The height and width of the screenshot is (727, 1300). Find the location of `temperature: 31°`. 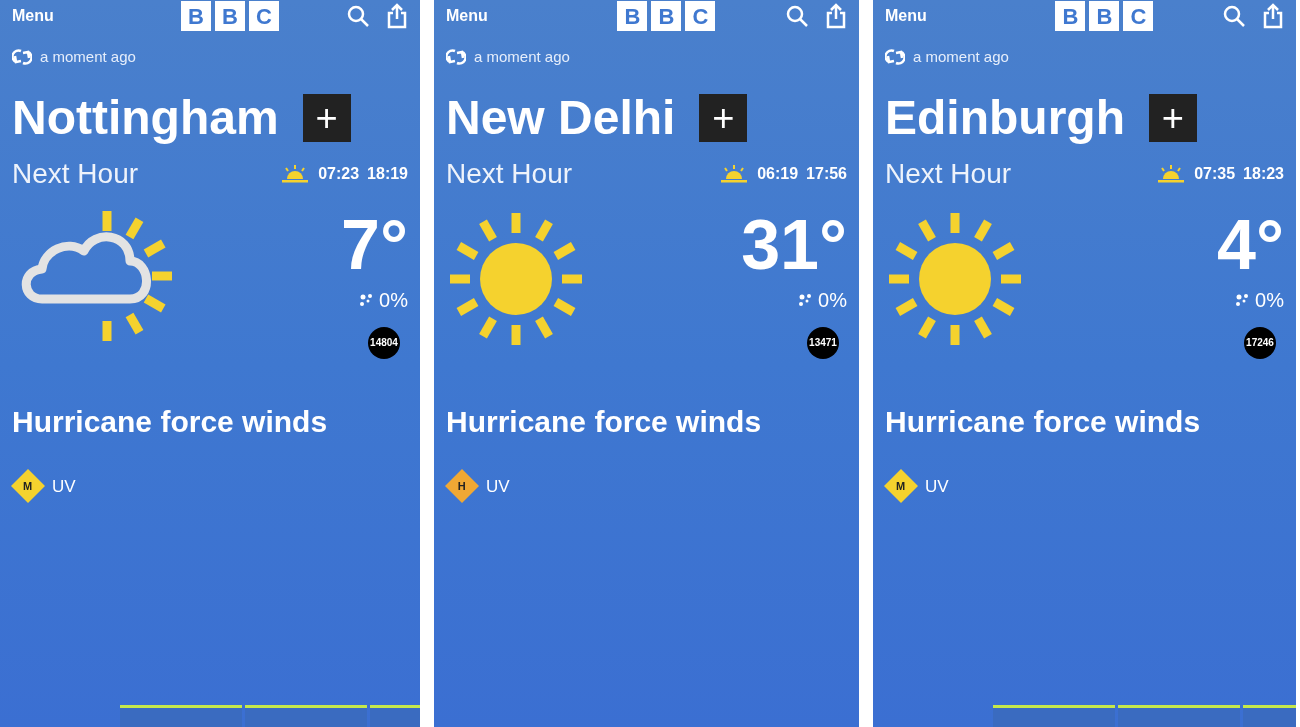

temperature: 31° is located at coordinates (794, 244).